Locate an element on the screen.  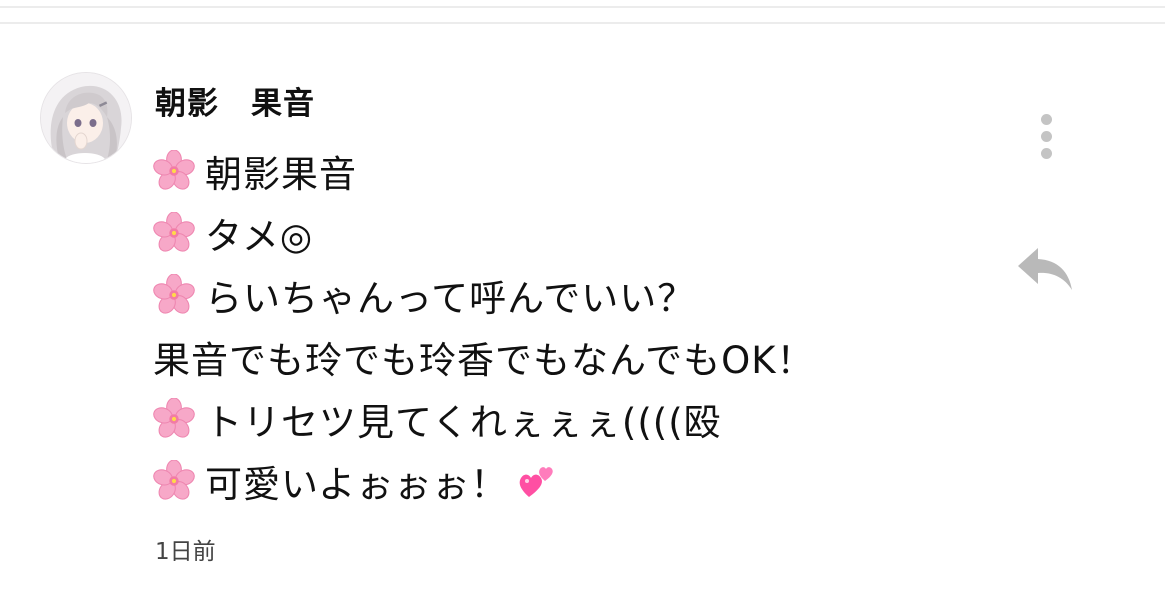
comment-line-text: タメ◎ is located at coordinates (259, 236).